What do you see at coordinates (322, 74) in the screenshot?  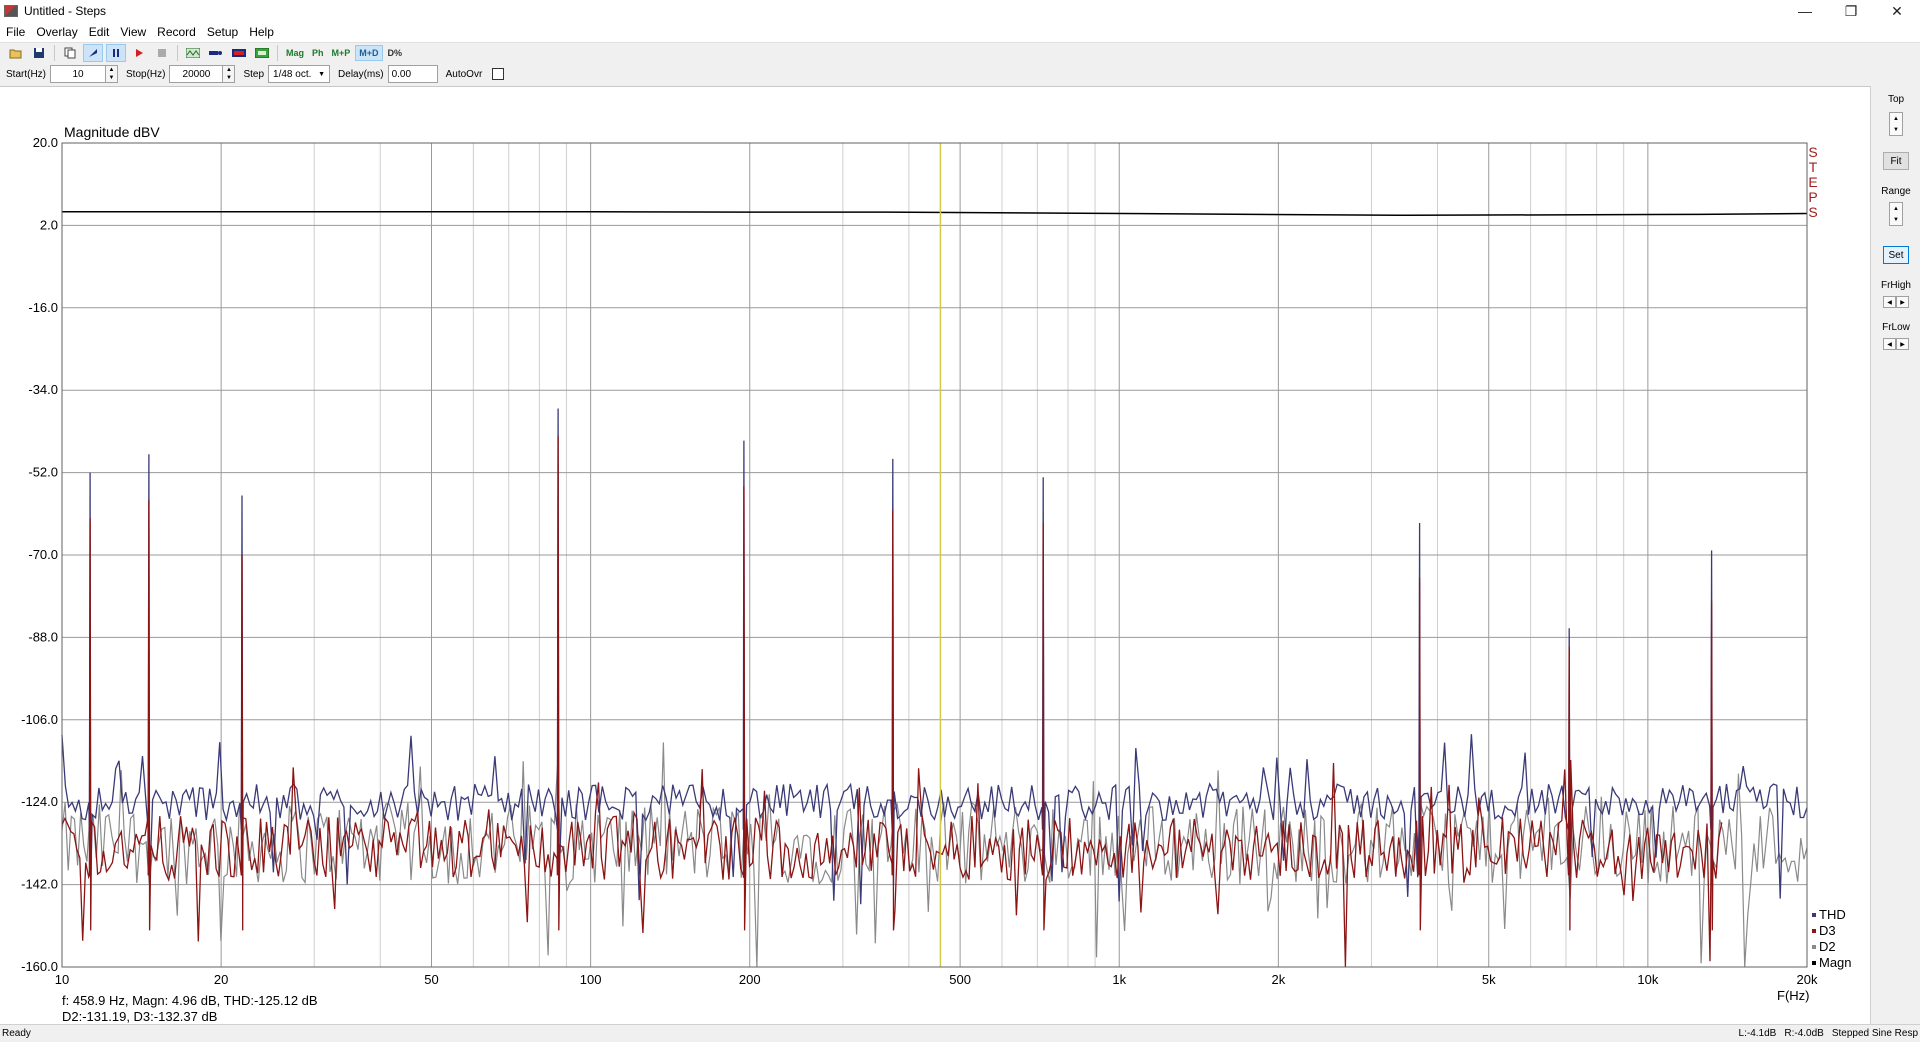 I see `chevron-down-icon: ▼` at bounding box center [322, 74].